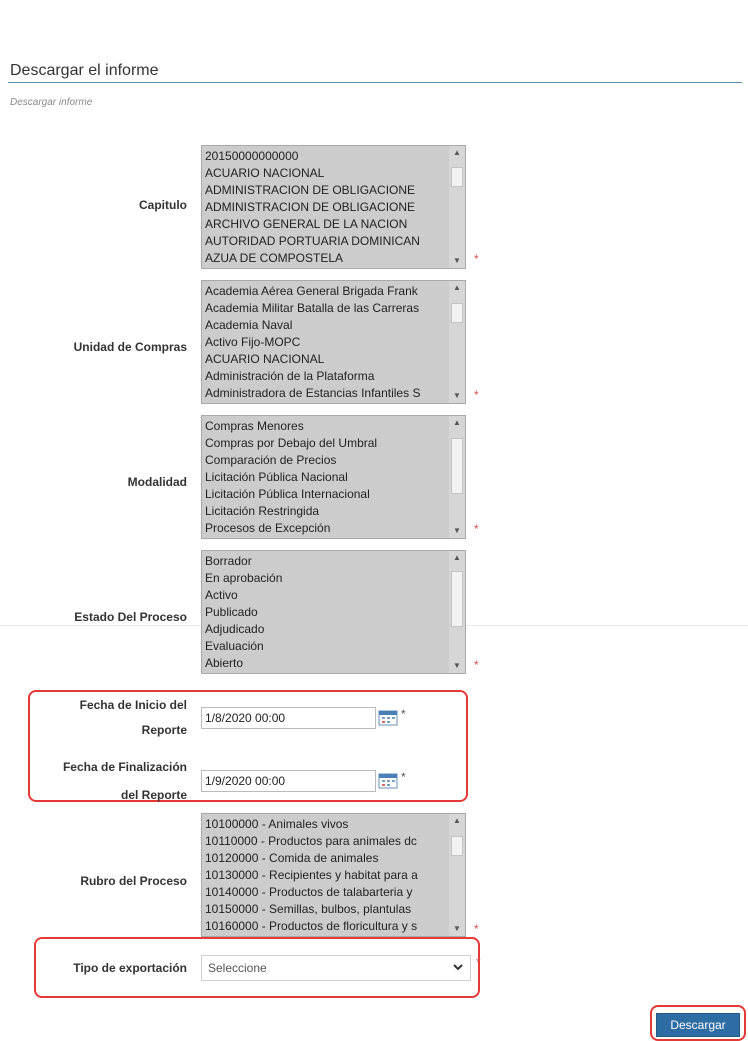  I want to click on list-option: Compras por Debajo del Umbral, so click(326, 443).